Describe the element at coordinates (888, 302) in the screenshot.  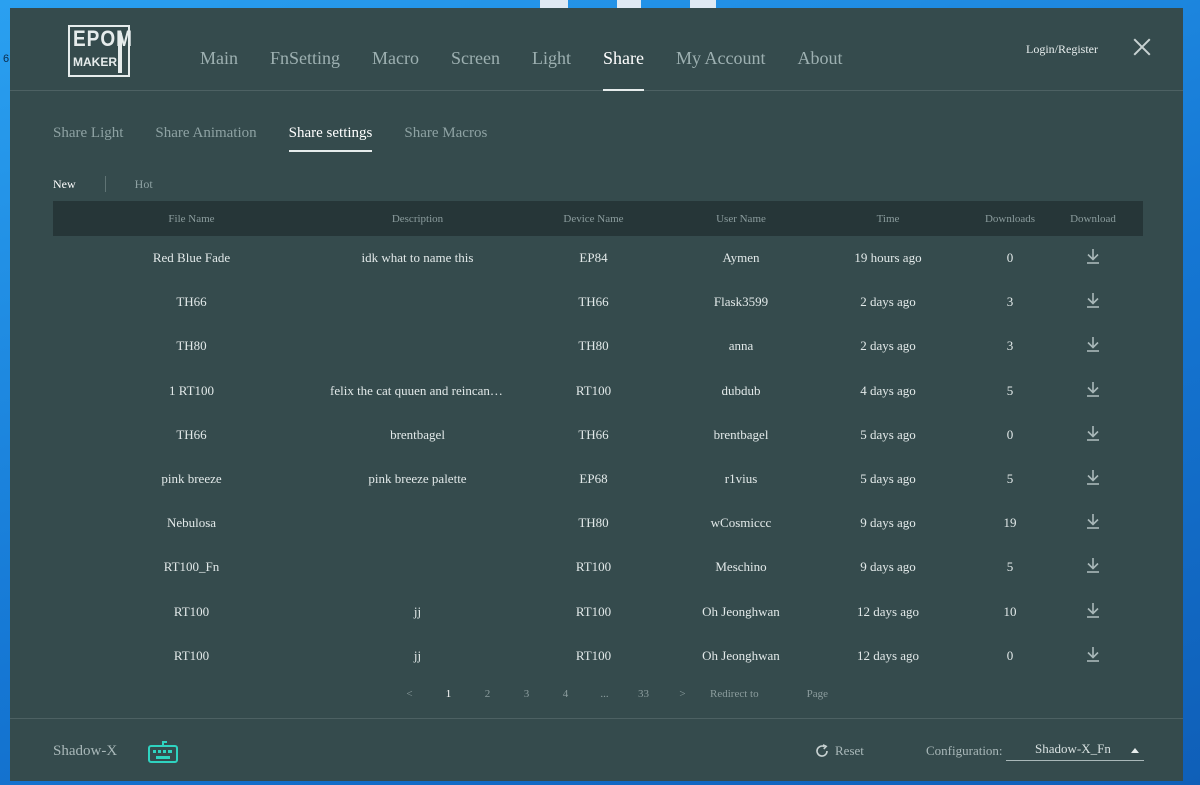
I see `cell-time: 2 days ago` at that location.